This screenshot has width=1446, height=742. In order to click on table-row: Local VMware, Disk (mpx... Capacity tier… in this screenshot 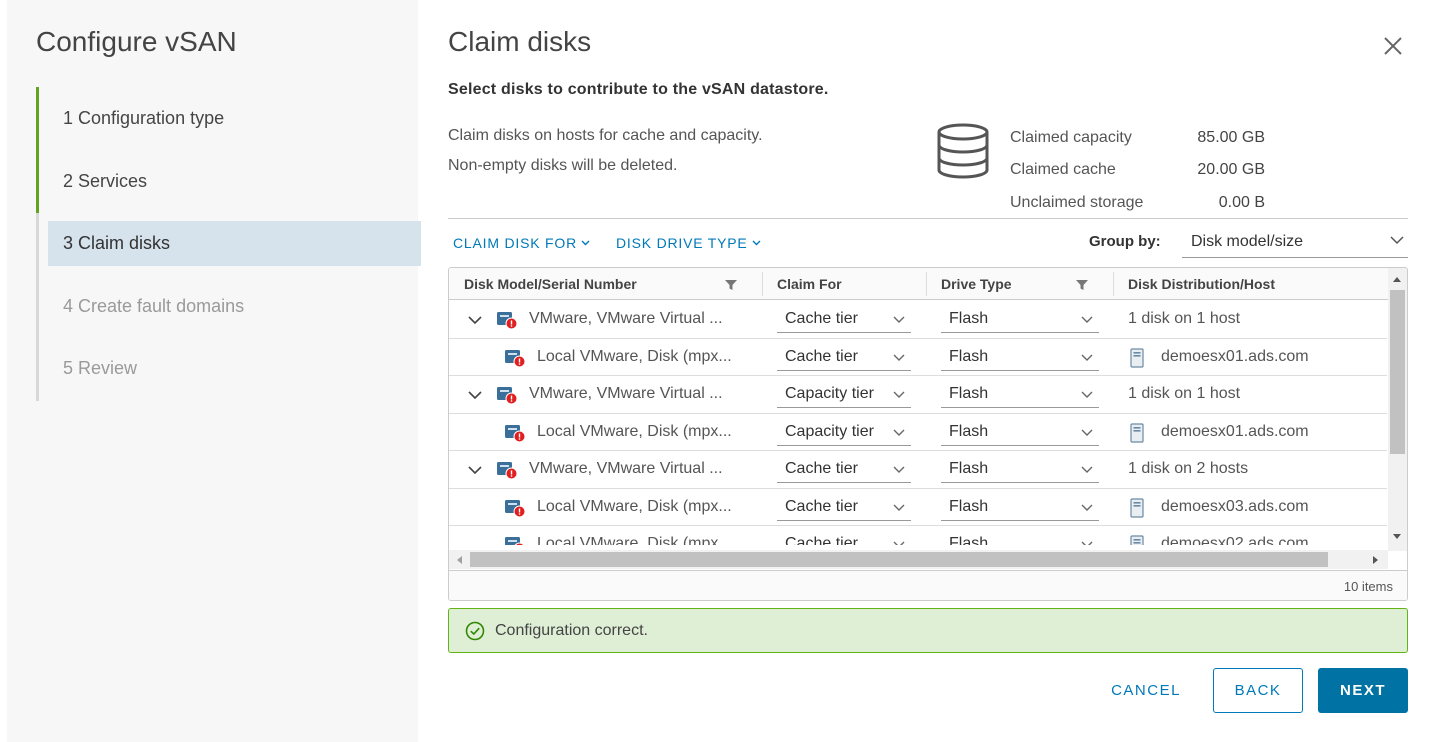, I will do `click(918, 432)`.